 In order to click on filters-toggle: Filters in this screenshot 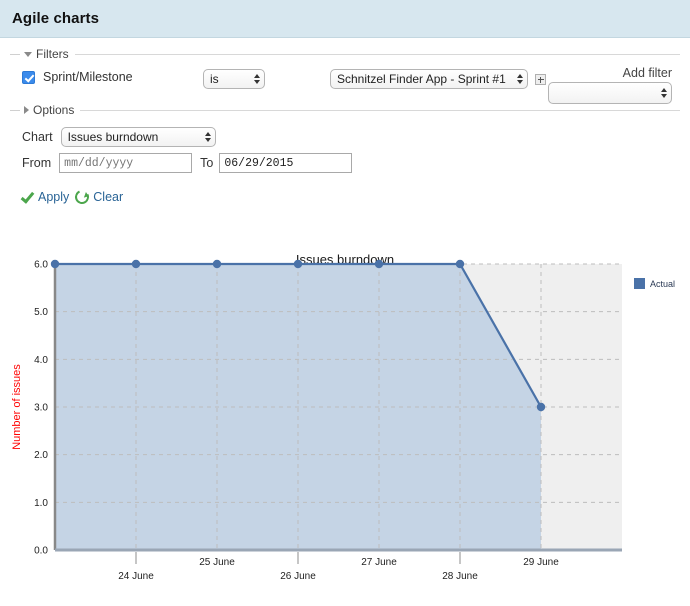, I will do `click(49, 54)`.